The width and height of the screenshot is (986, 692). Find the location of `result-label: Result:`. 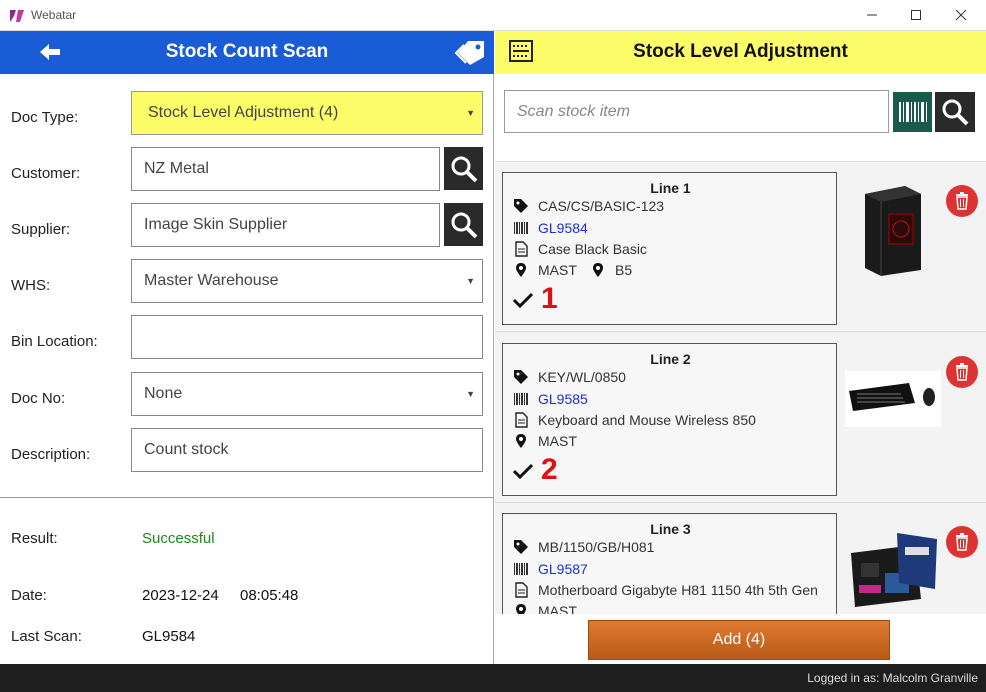

result-label: Result: is located at coordinates (34, 538).